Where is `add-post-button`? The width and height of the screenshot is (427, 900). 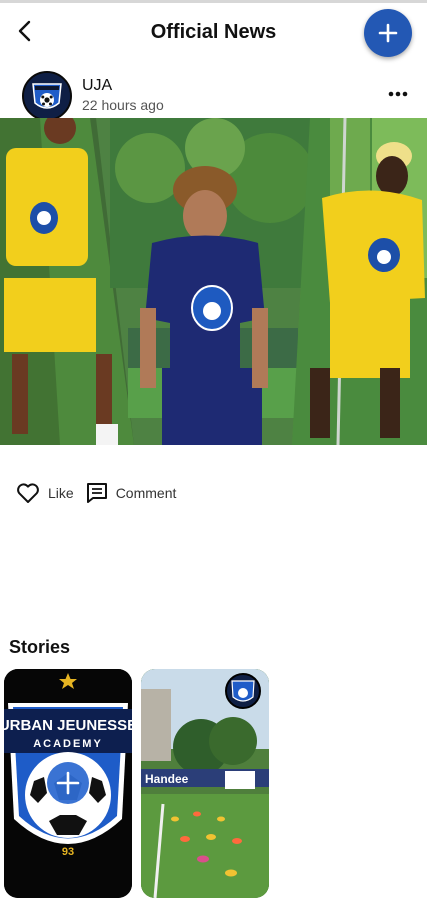 add-post-button is located at coordinates (388, 33).